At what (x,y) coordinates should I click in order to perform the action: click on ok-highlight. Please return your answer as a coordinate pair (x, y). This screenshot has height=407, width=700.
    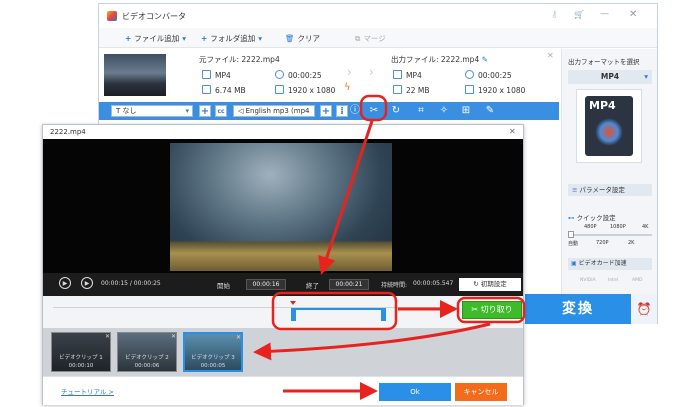
    Looking at the image, I should click on (414, 392).